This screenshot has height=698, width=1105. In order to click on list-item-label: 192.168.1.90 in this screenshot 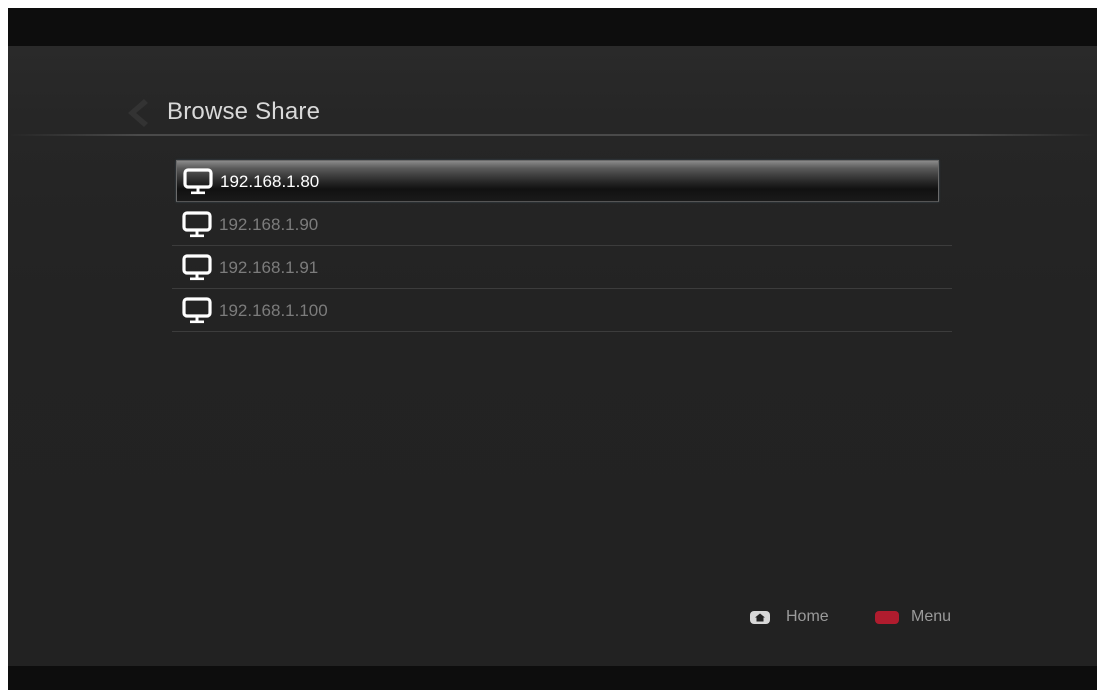, I will do `click(269, 224)`.